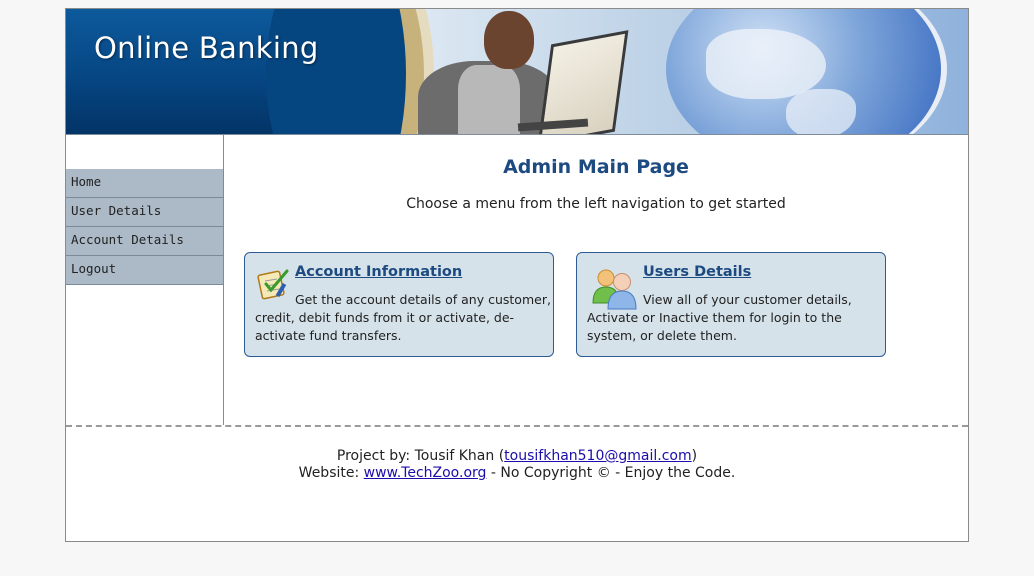 The height and width of the screenshot is (576, 1034). Describe the element at coordinates (489, 99) in the screenshot. I see `banner-person-shirt` at that location.